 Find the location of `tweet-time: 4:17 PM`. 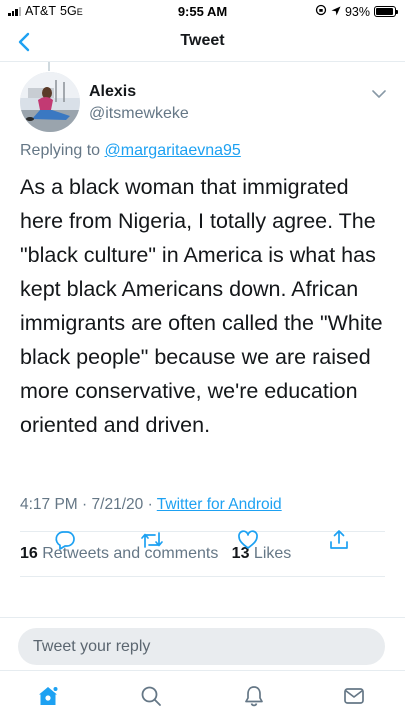

tweet-time: 4:17 PM is located at coordinates (49, 504).